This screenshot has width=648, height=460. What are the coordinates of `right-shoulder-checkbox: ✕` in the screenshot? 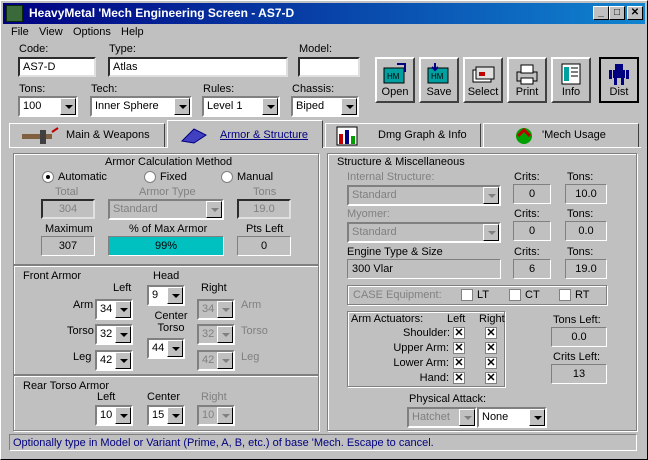 It's located at (491, 333).